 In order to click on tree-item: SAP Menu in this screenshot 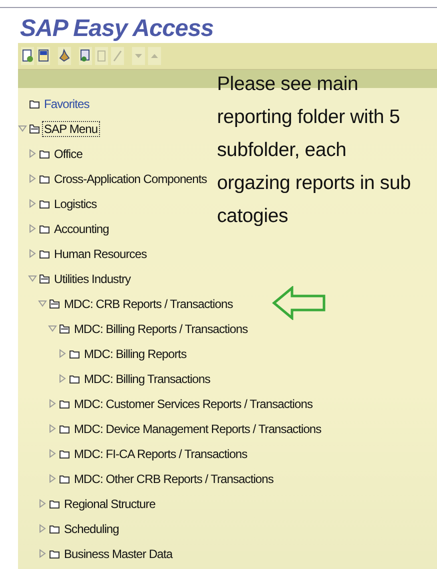, I will do `click(71, 128)`.